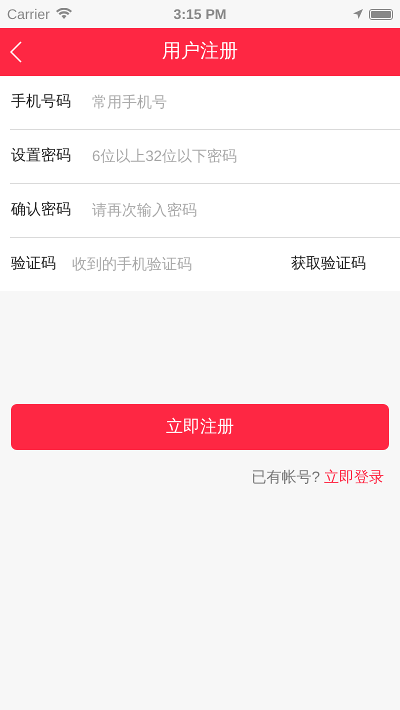 Image resolution: width=400 pixels, height=710 pixels. I want to click on input-field: 6位以上32位以下密码, so click(229, 157).